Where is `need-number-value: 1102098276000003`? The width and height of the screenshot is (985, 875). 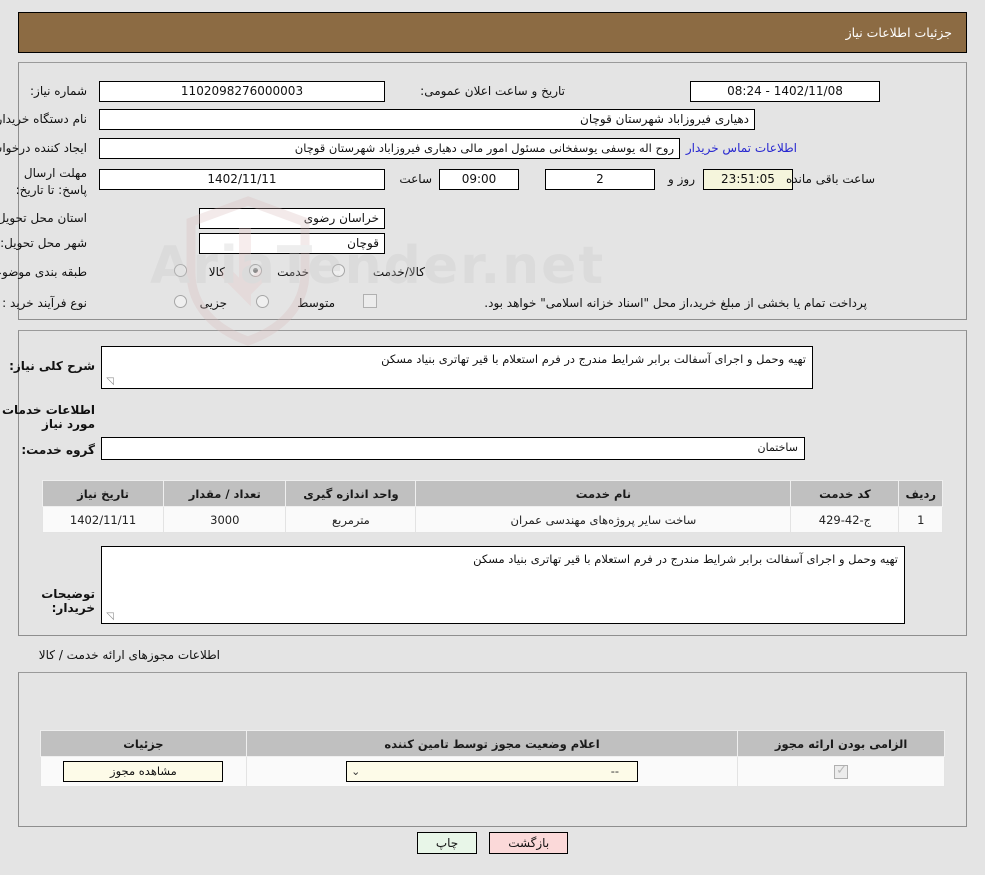
need-number-value: 1102098276000003 is located at coordinates (242, 91).